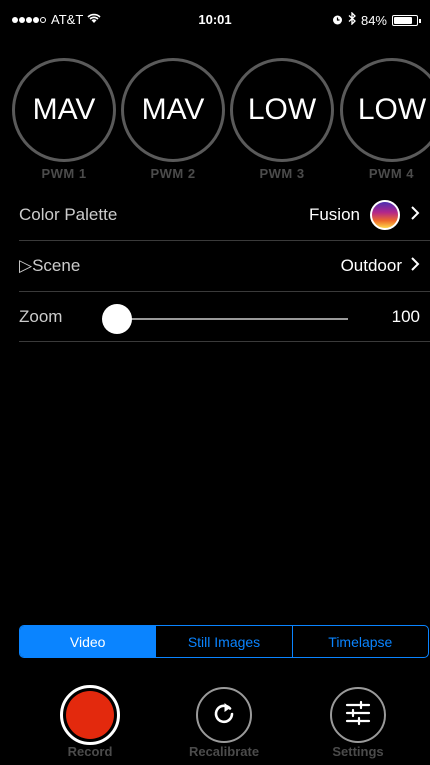  What do you see at coordinates (385, 215) in the screenshot?
I see `palette-swatch-icon` at bounding box center [385, 215].